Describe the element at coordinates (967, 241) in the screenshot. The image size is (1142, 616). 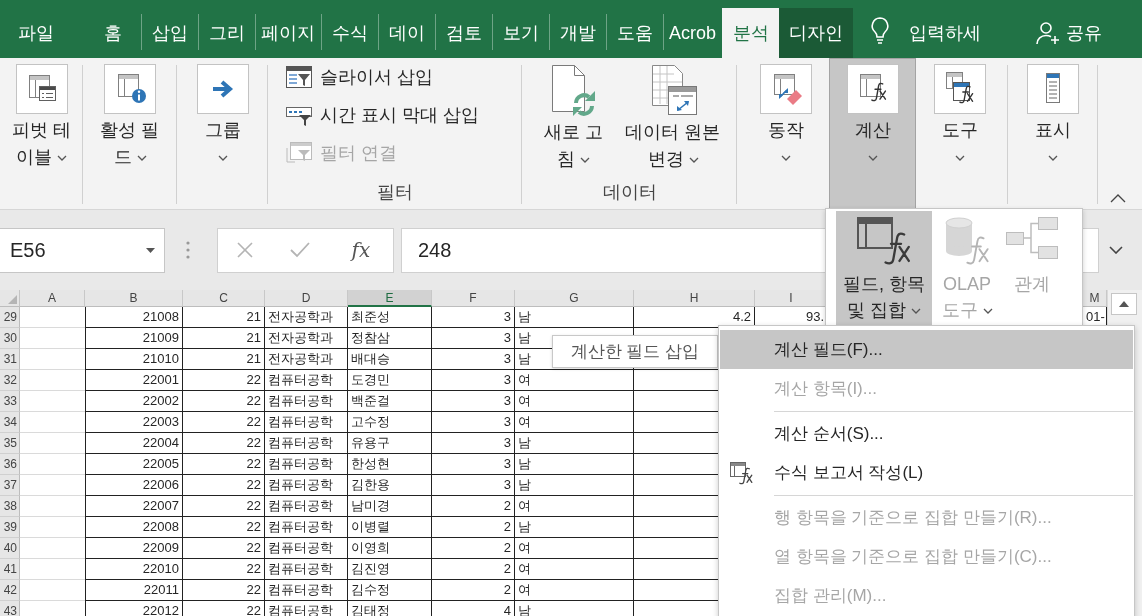
I see `database-function-icon` at that location.